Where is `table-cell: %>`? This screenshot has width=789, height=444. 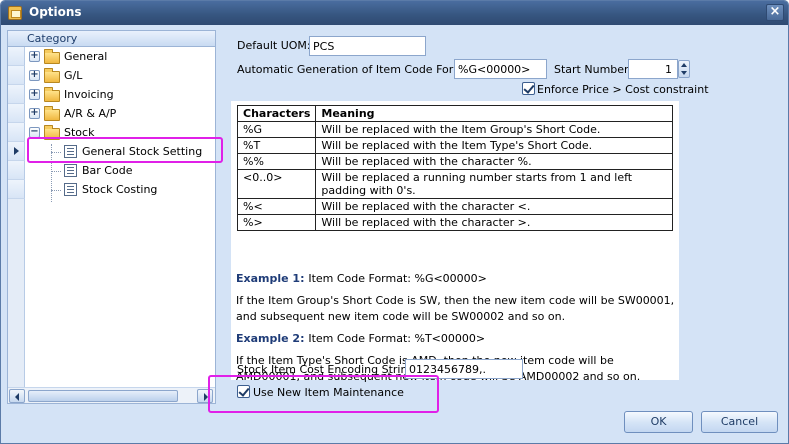 table-cell: %> is located at coordinates (276, 222).